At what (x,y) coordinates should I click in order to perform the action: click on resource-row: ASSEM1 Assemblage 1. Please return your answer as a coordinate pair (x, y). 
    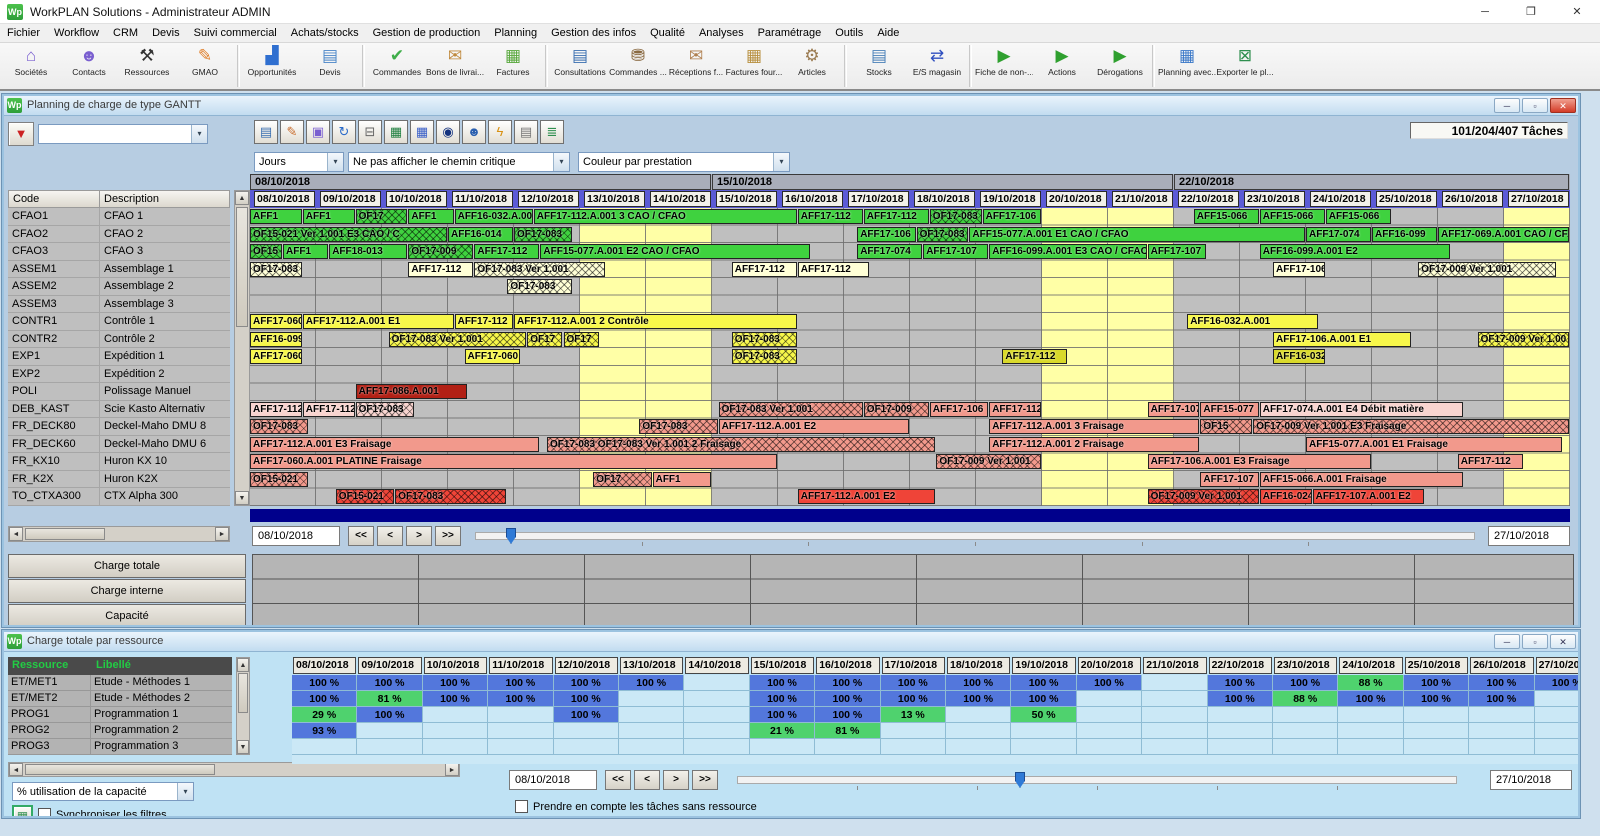
    Looking at the image, I should click on (119, 269).